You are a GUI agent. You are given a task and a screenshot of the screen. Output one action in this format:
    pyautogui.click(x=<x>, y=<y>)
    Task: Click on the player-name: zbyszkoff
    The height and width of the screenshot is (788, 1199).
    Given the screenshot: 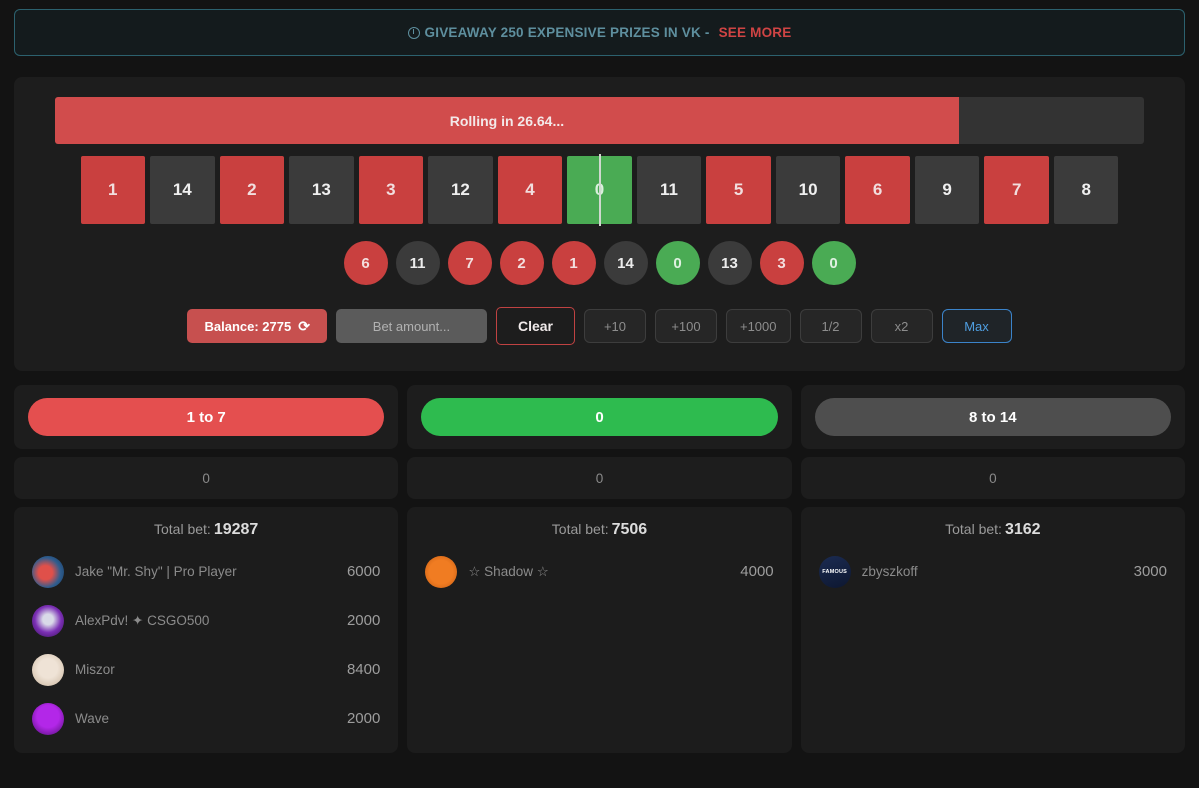 What is the action you would take?
    pyautogui.click(x=889, y=571)
    